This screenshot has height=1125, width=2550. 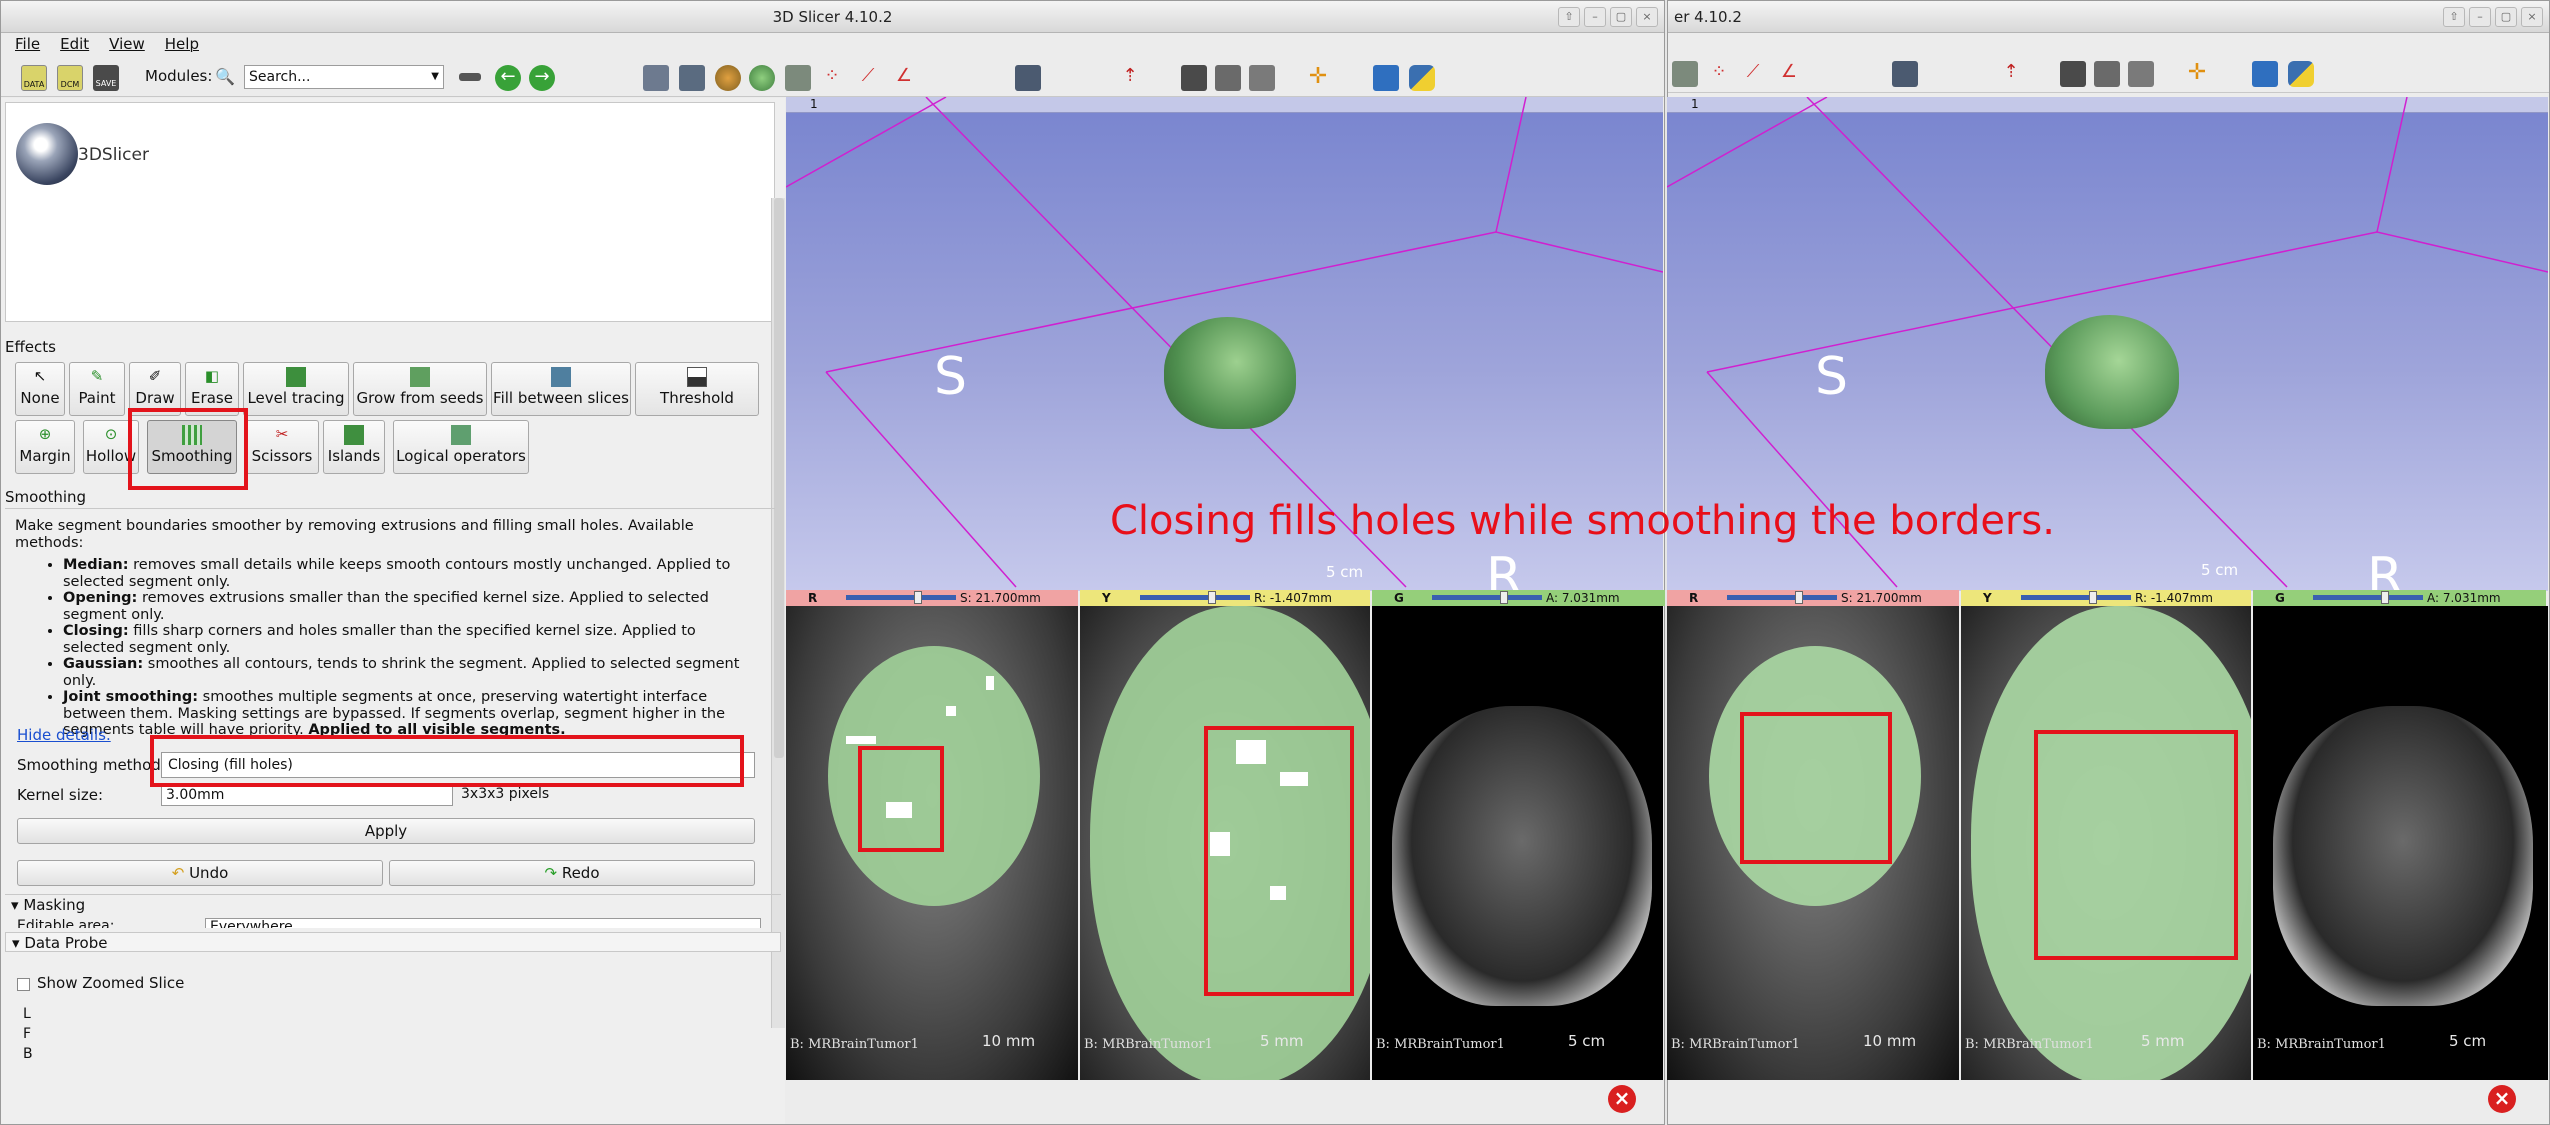 What do you see at coordinates (508, 78) in the screenshot?
I see `back-arrow-icon: ←` at bounding box center [508, 78].